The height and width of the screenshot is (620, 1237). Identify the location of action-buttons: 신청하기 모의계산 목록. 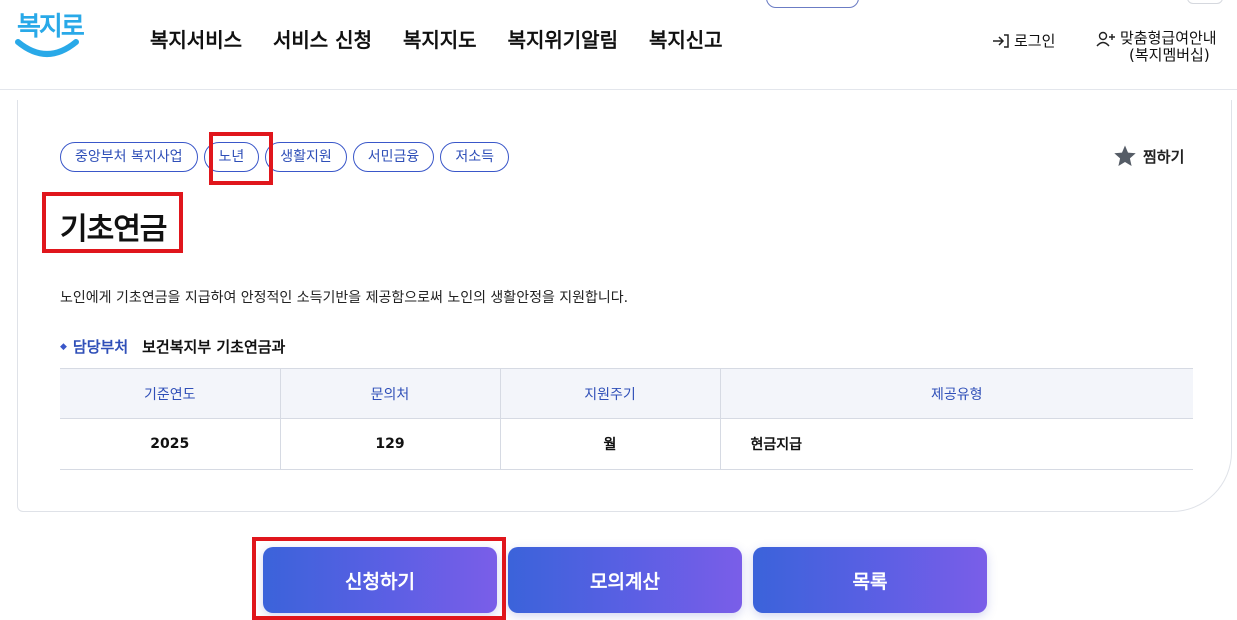
(625, 580).